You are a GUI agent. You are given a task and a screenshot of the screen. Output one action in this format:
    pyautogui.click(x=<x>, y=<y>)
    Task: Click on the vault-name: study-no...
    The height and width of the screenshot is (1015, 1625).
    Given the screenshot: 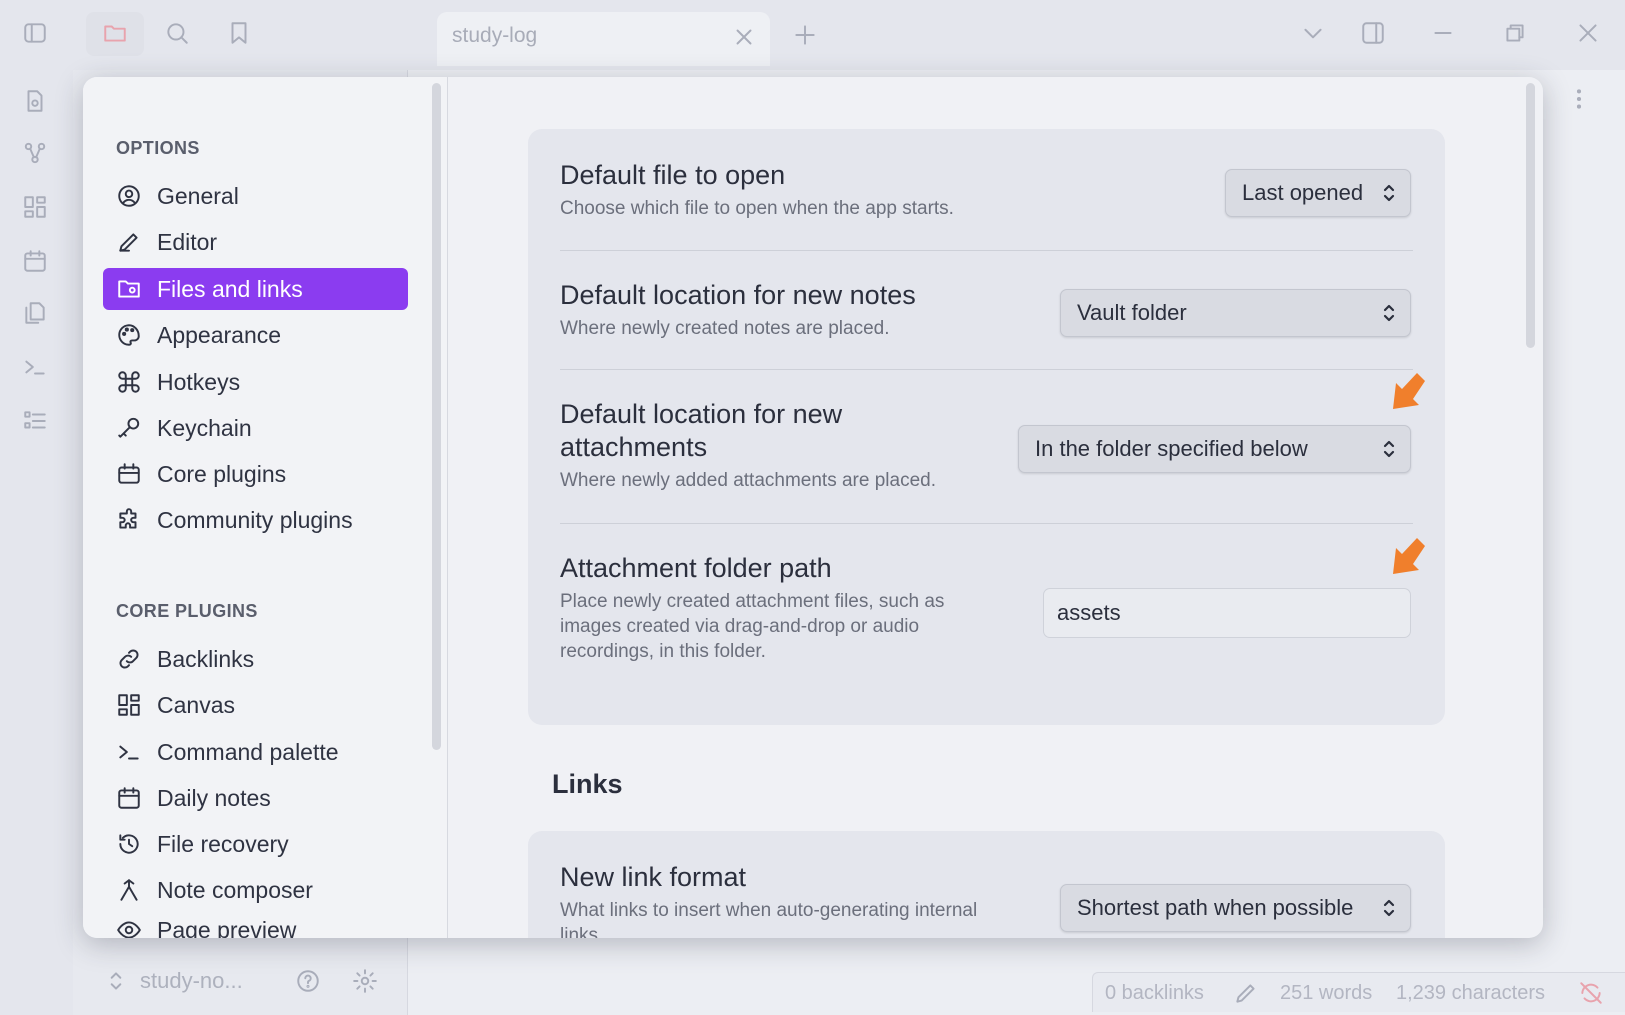 What is the action you would take?
    pyautogui.click(x=191, y=981)
    